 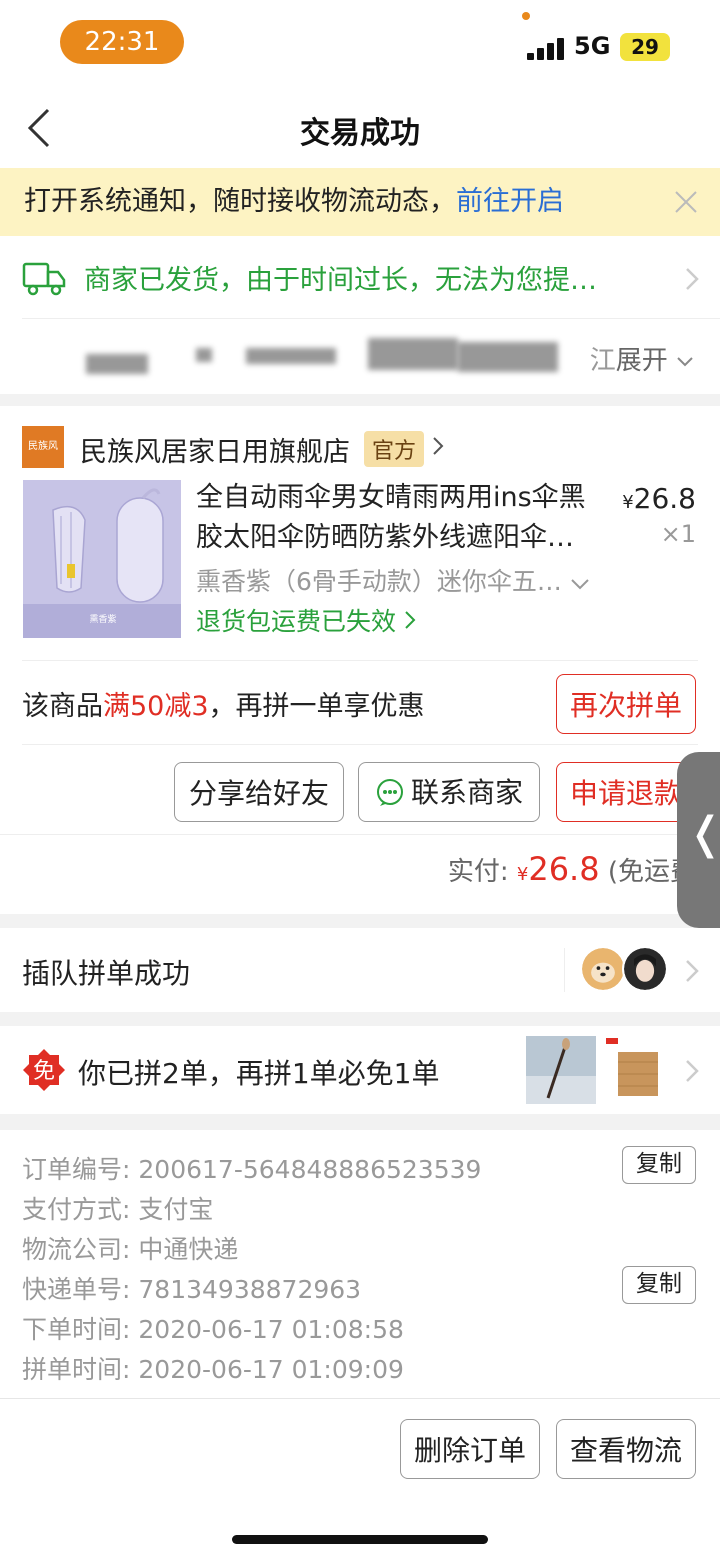 I want to click on payment-method-label: 支付方式:, so click(x=76, y=1209).